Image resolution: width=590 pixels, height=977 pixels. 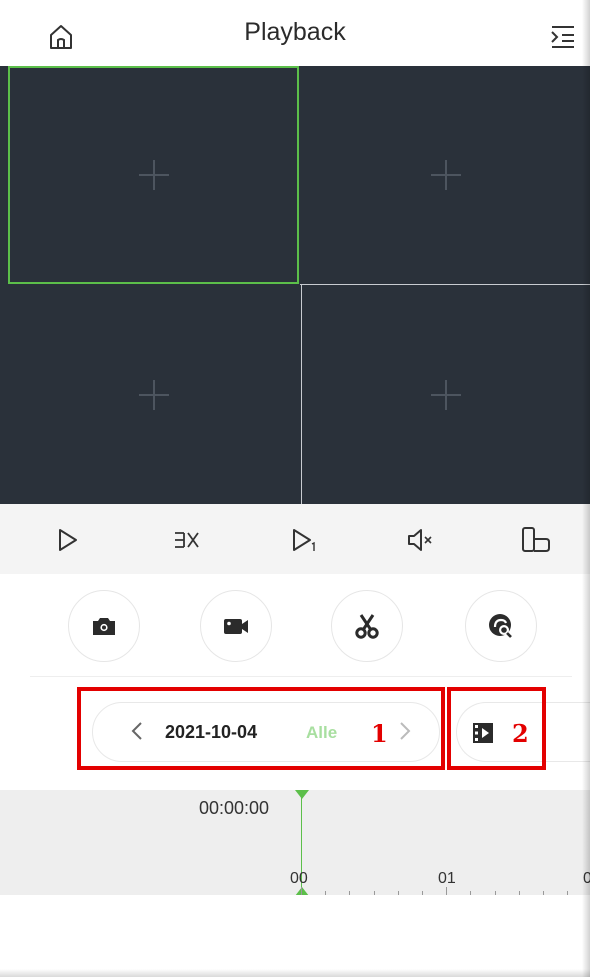 What do you see at coordinates (563, 37) in the screenshot?
I see `menu-collapse-icon` at bounding box center [563, 37].